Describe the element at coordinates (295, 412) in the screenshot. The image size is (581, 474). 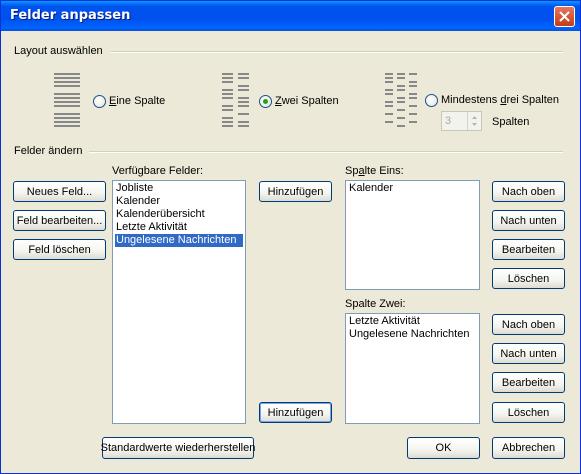
I see `add-to-column-two-button: Hinzufügen` at that location.